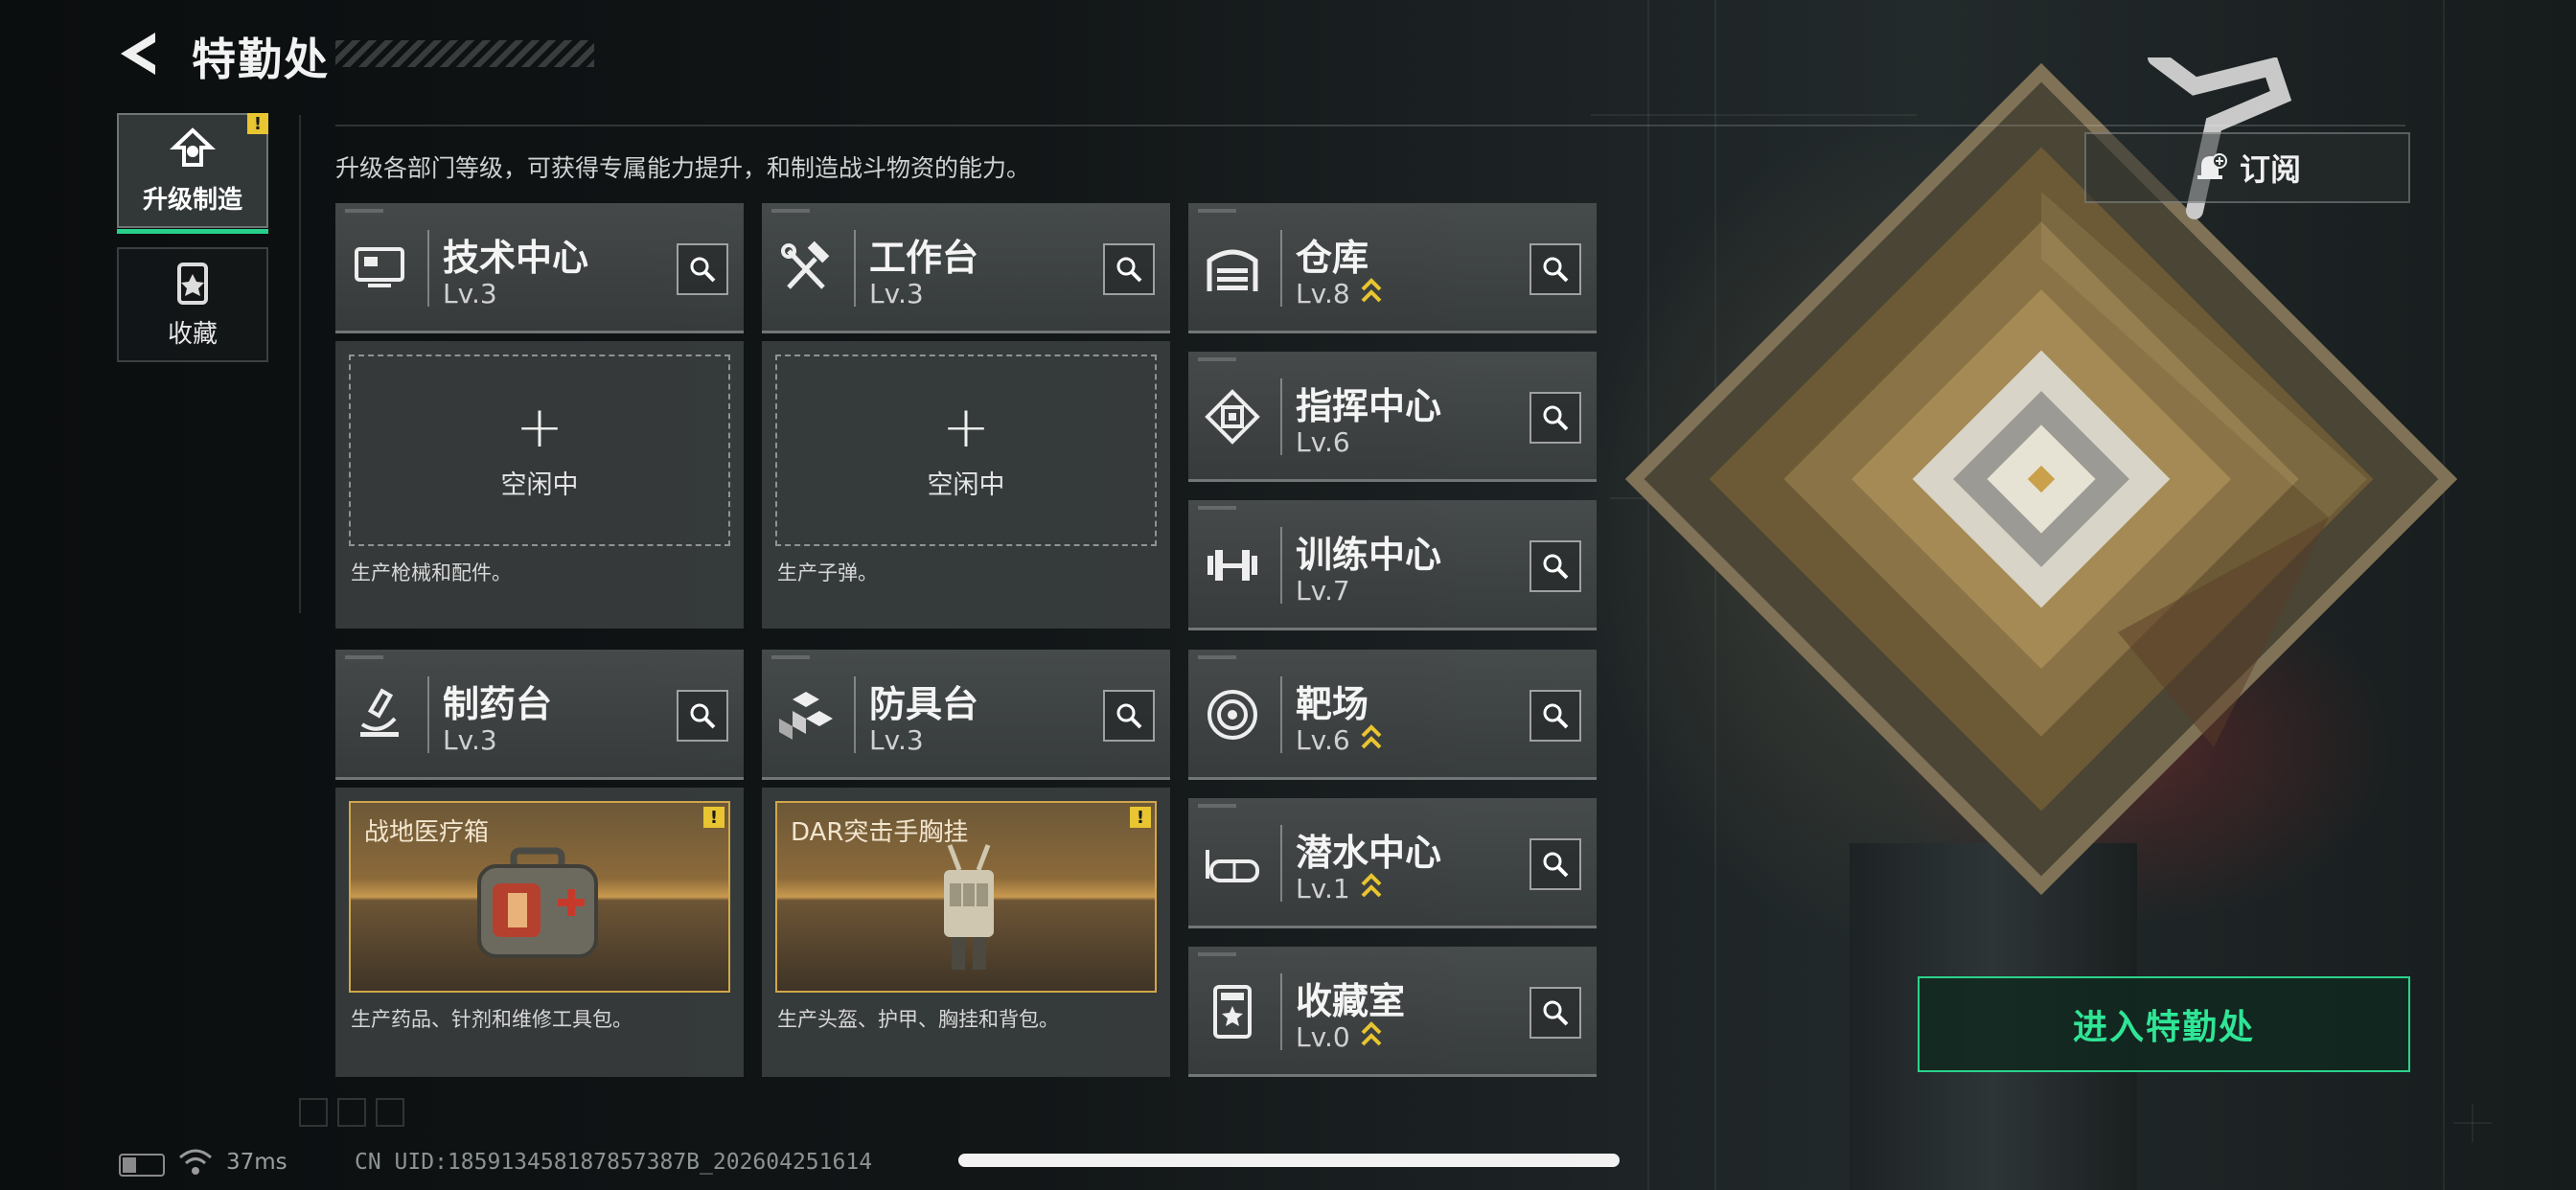  What do you see at coordinates (614, 1163) in the screenshot?
I see `user-uid: CN UID:185913458187857387B_202604251614` at bounding box center [614, 1163].